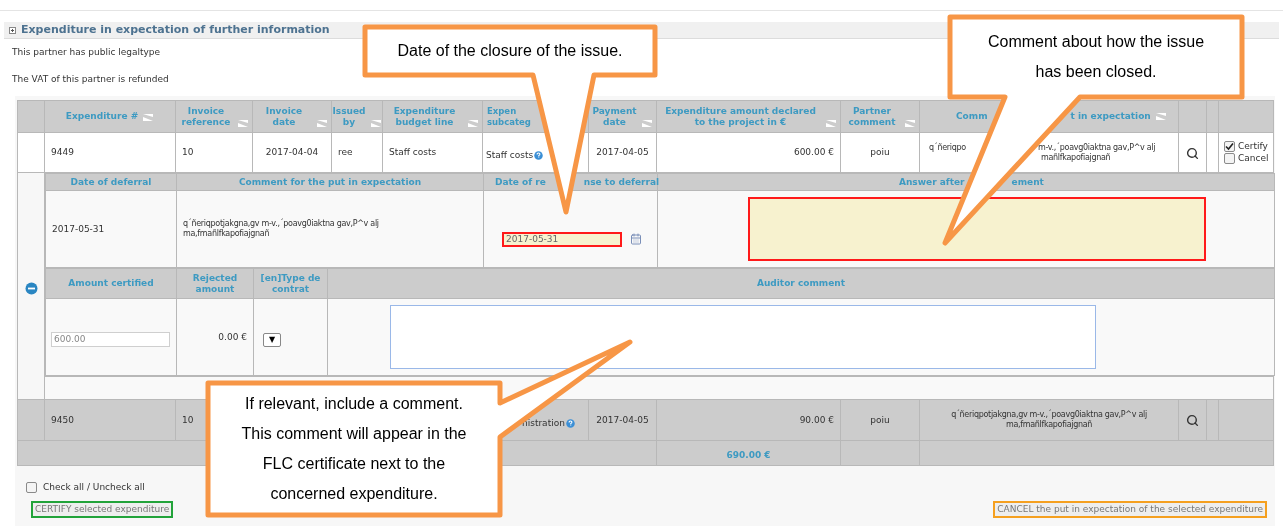  I want to click on column-header: nse to deferral, so click(621, 182).